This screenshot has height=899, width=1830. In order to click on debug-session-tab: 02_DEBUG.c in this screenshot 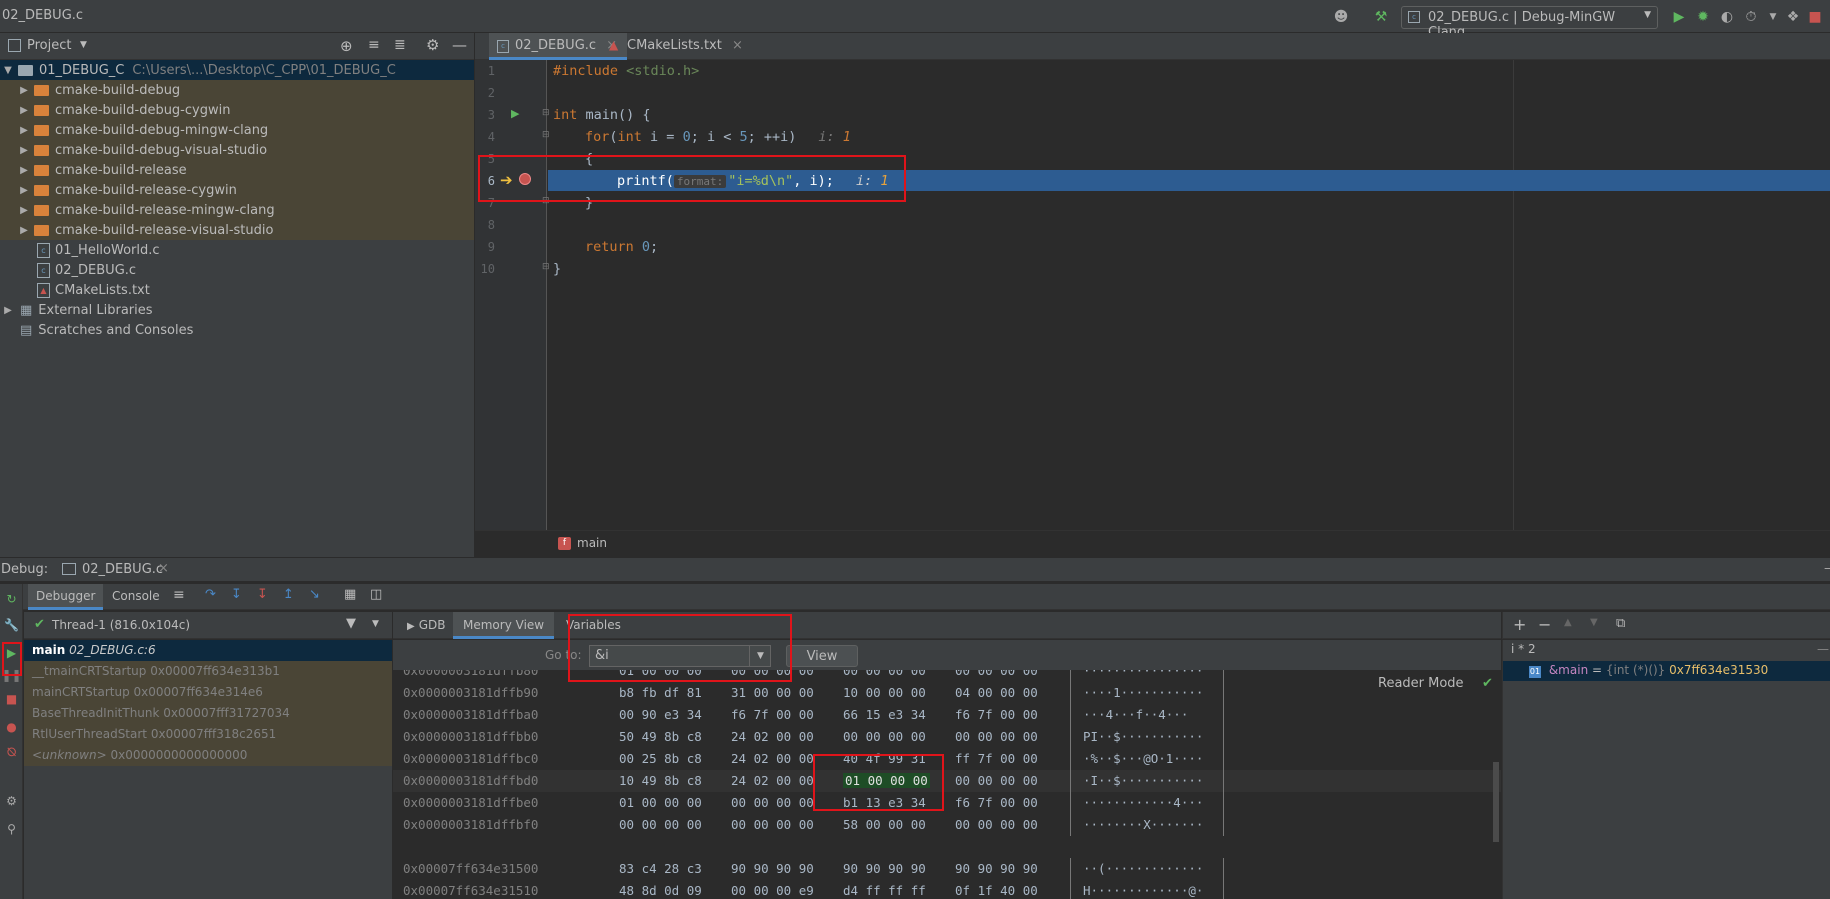, I will do `click(122, 569)`.